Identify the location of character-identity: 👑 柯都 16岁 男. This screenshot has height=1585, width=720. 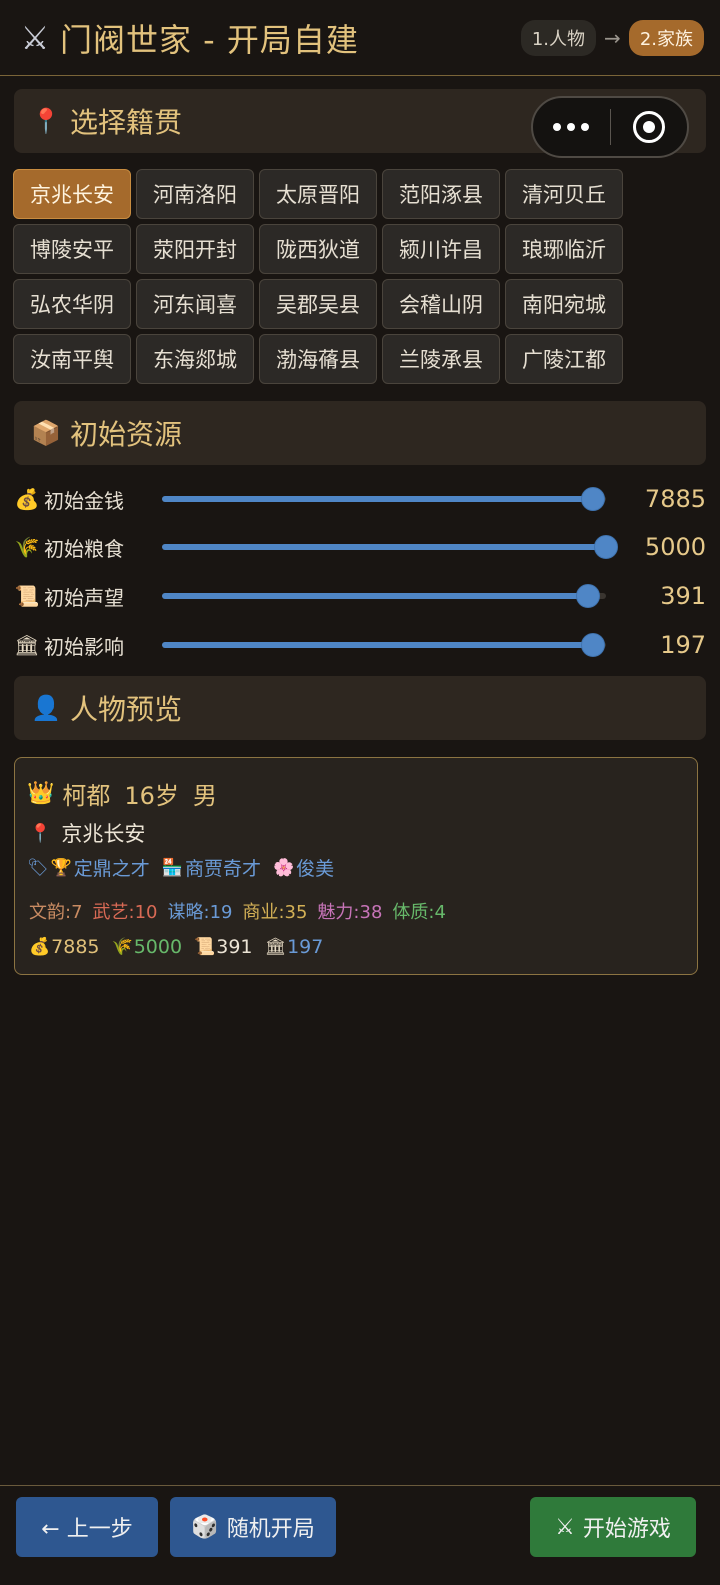
(129, 793).